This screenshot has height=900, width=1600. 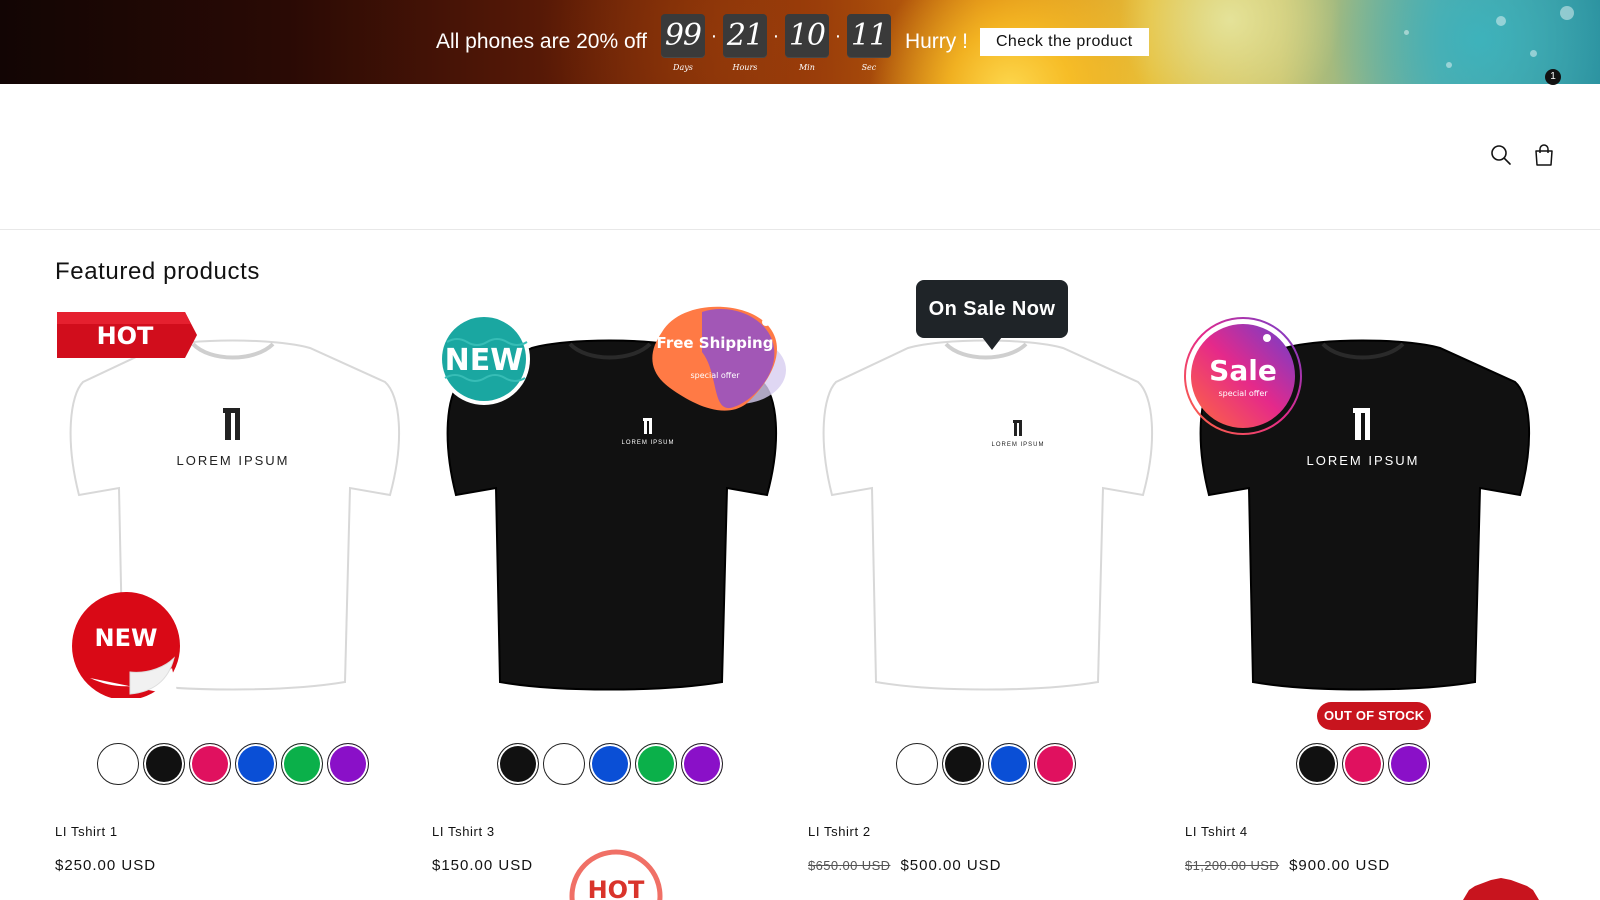 I want to click on countdown-seconds-value: 11, so click(x=868, y=36).